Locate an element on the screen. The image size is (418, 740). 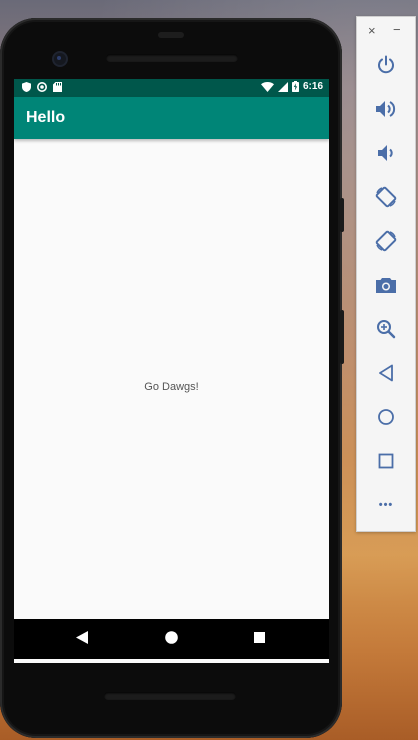
circle-sync-icon is located at coordinates (42, 87).